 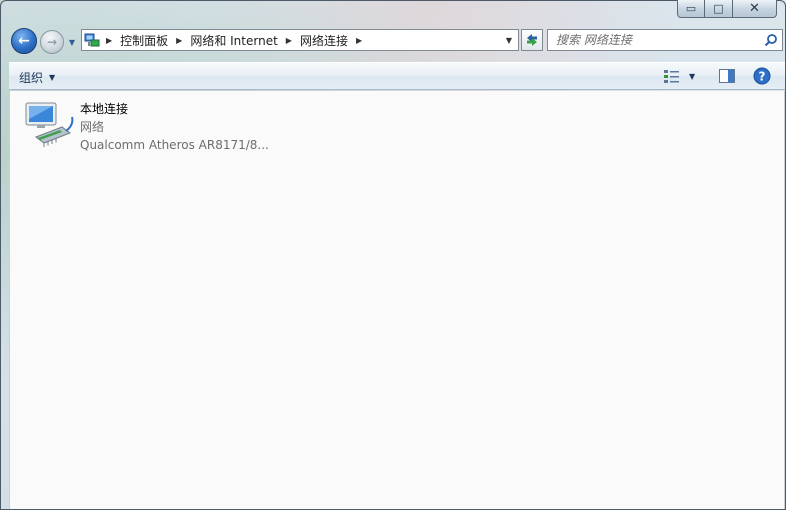 I want to click on change-view-button: ▼, so click(x=679, y=76).